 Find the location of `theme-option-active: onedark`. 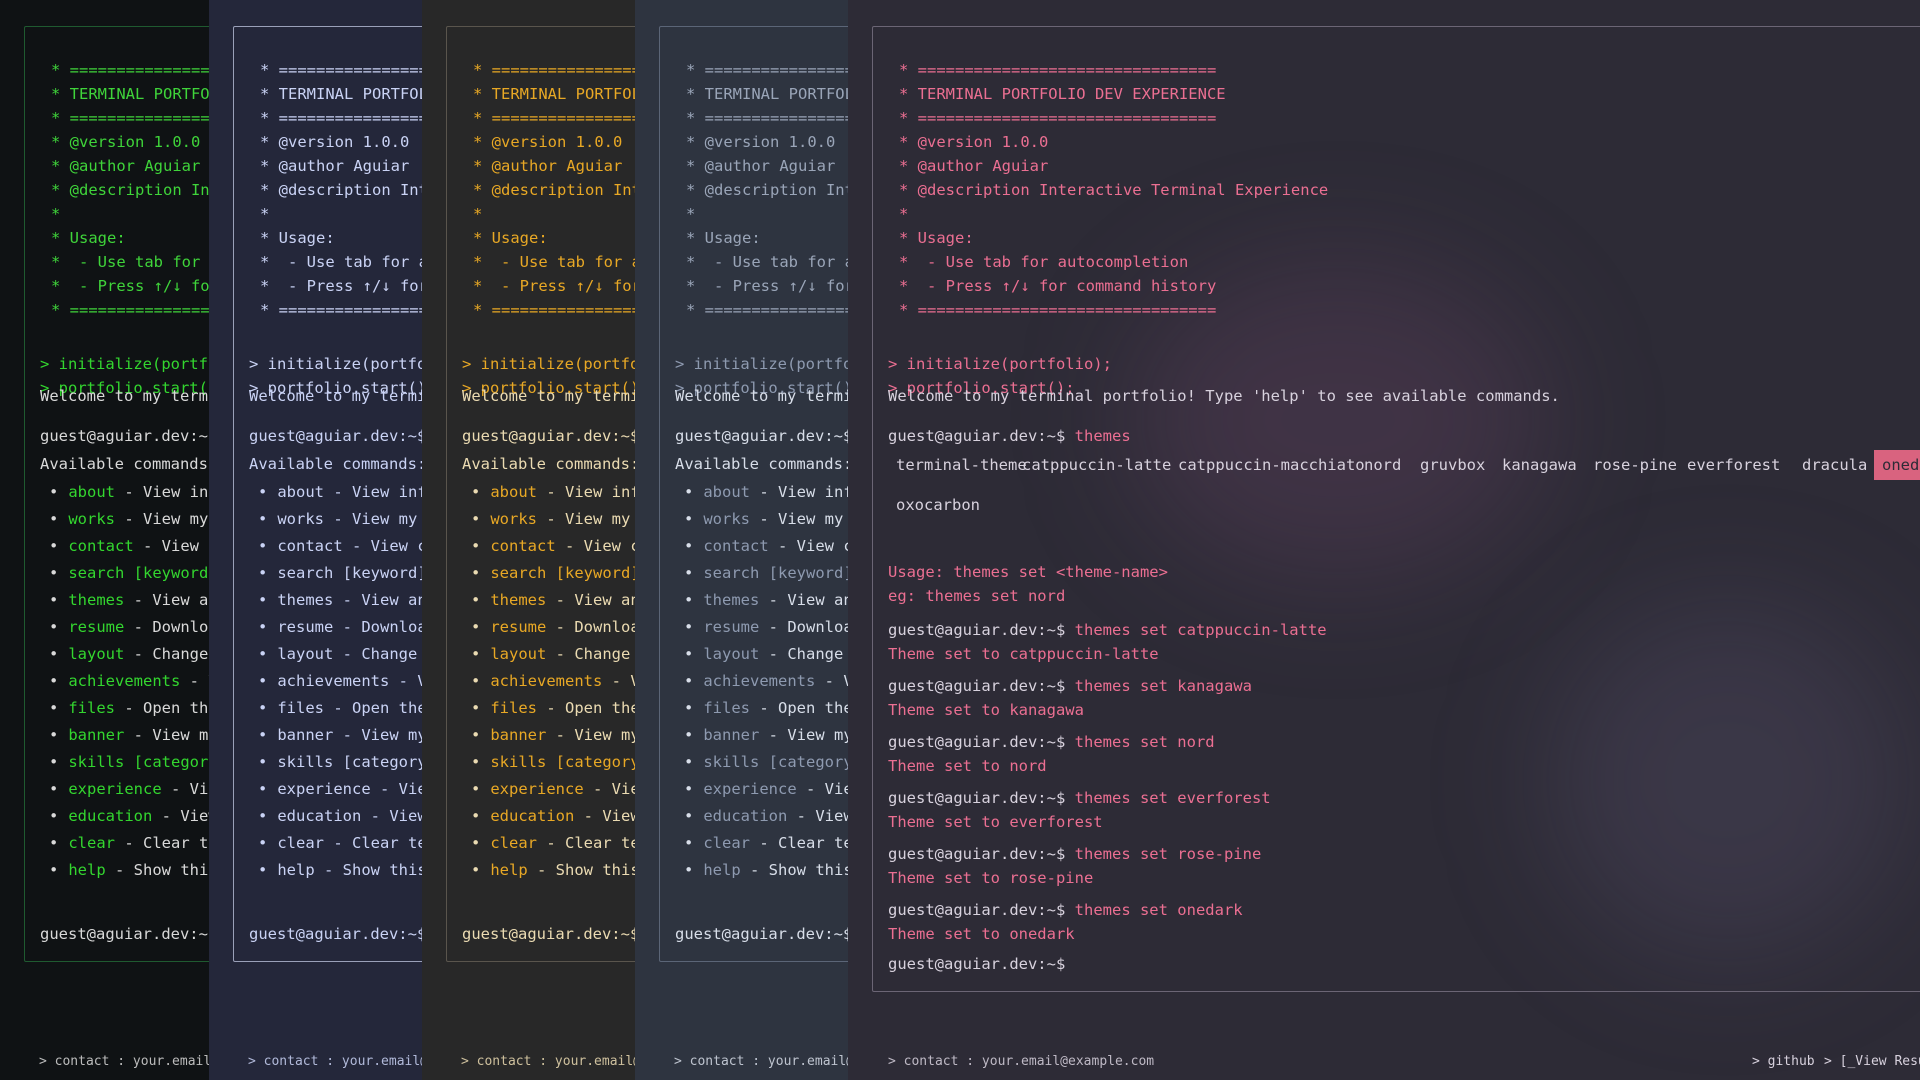

theme-option-active: onedark is located at coordinates (1897, 465).